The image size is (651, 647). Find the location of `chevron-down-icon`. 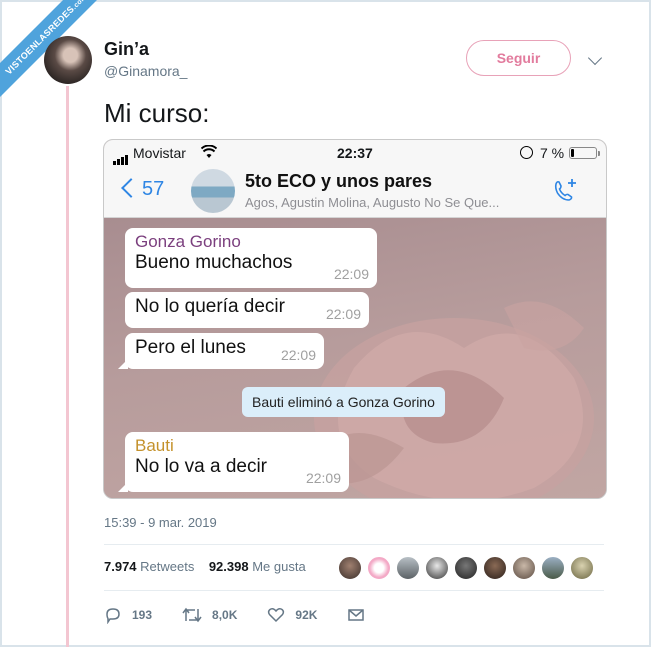

chevron-down-icon is located at coordinates (595, 58).